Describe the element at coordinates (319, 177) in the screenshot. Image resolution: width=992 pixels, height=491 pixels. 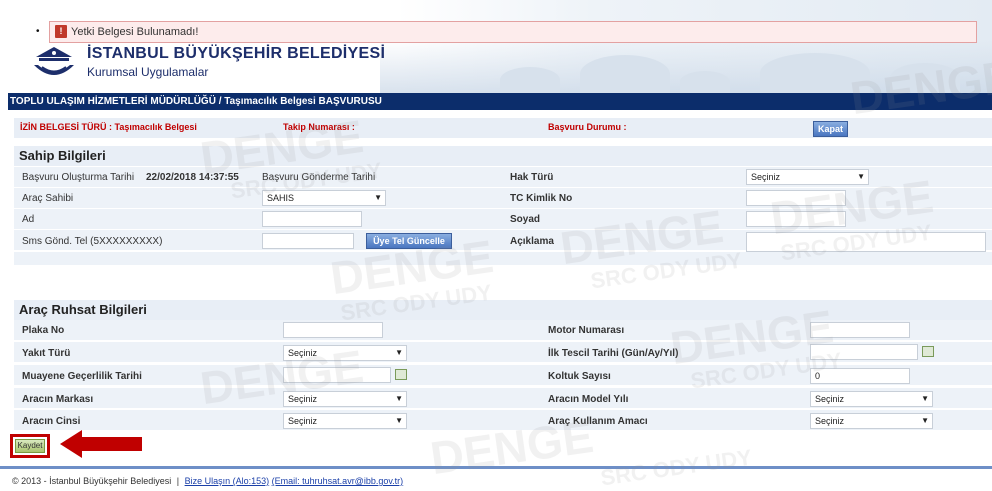
I see `sent-date-label: Başvuru Gönderme Tarihi` at that location.